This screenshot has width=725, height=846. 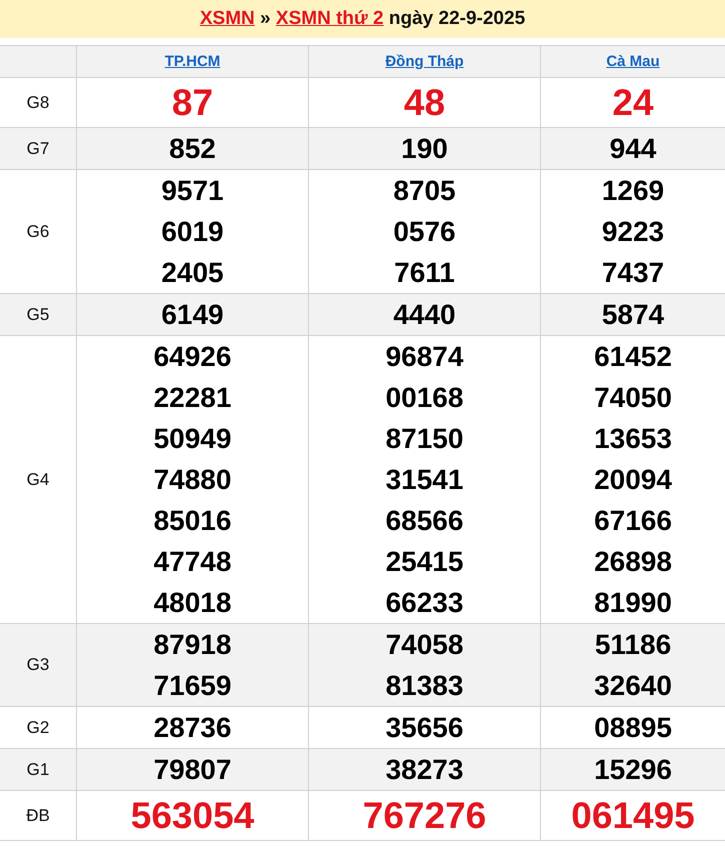 What do you see at coordinates (192, 315) in the screenshot?
I see `lottery-number: 6149` at bounding box center [192, 315].